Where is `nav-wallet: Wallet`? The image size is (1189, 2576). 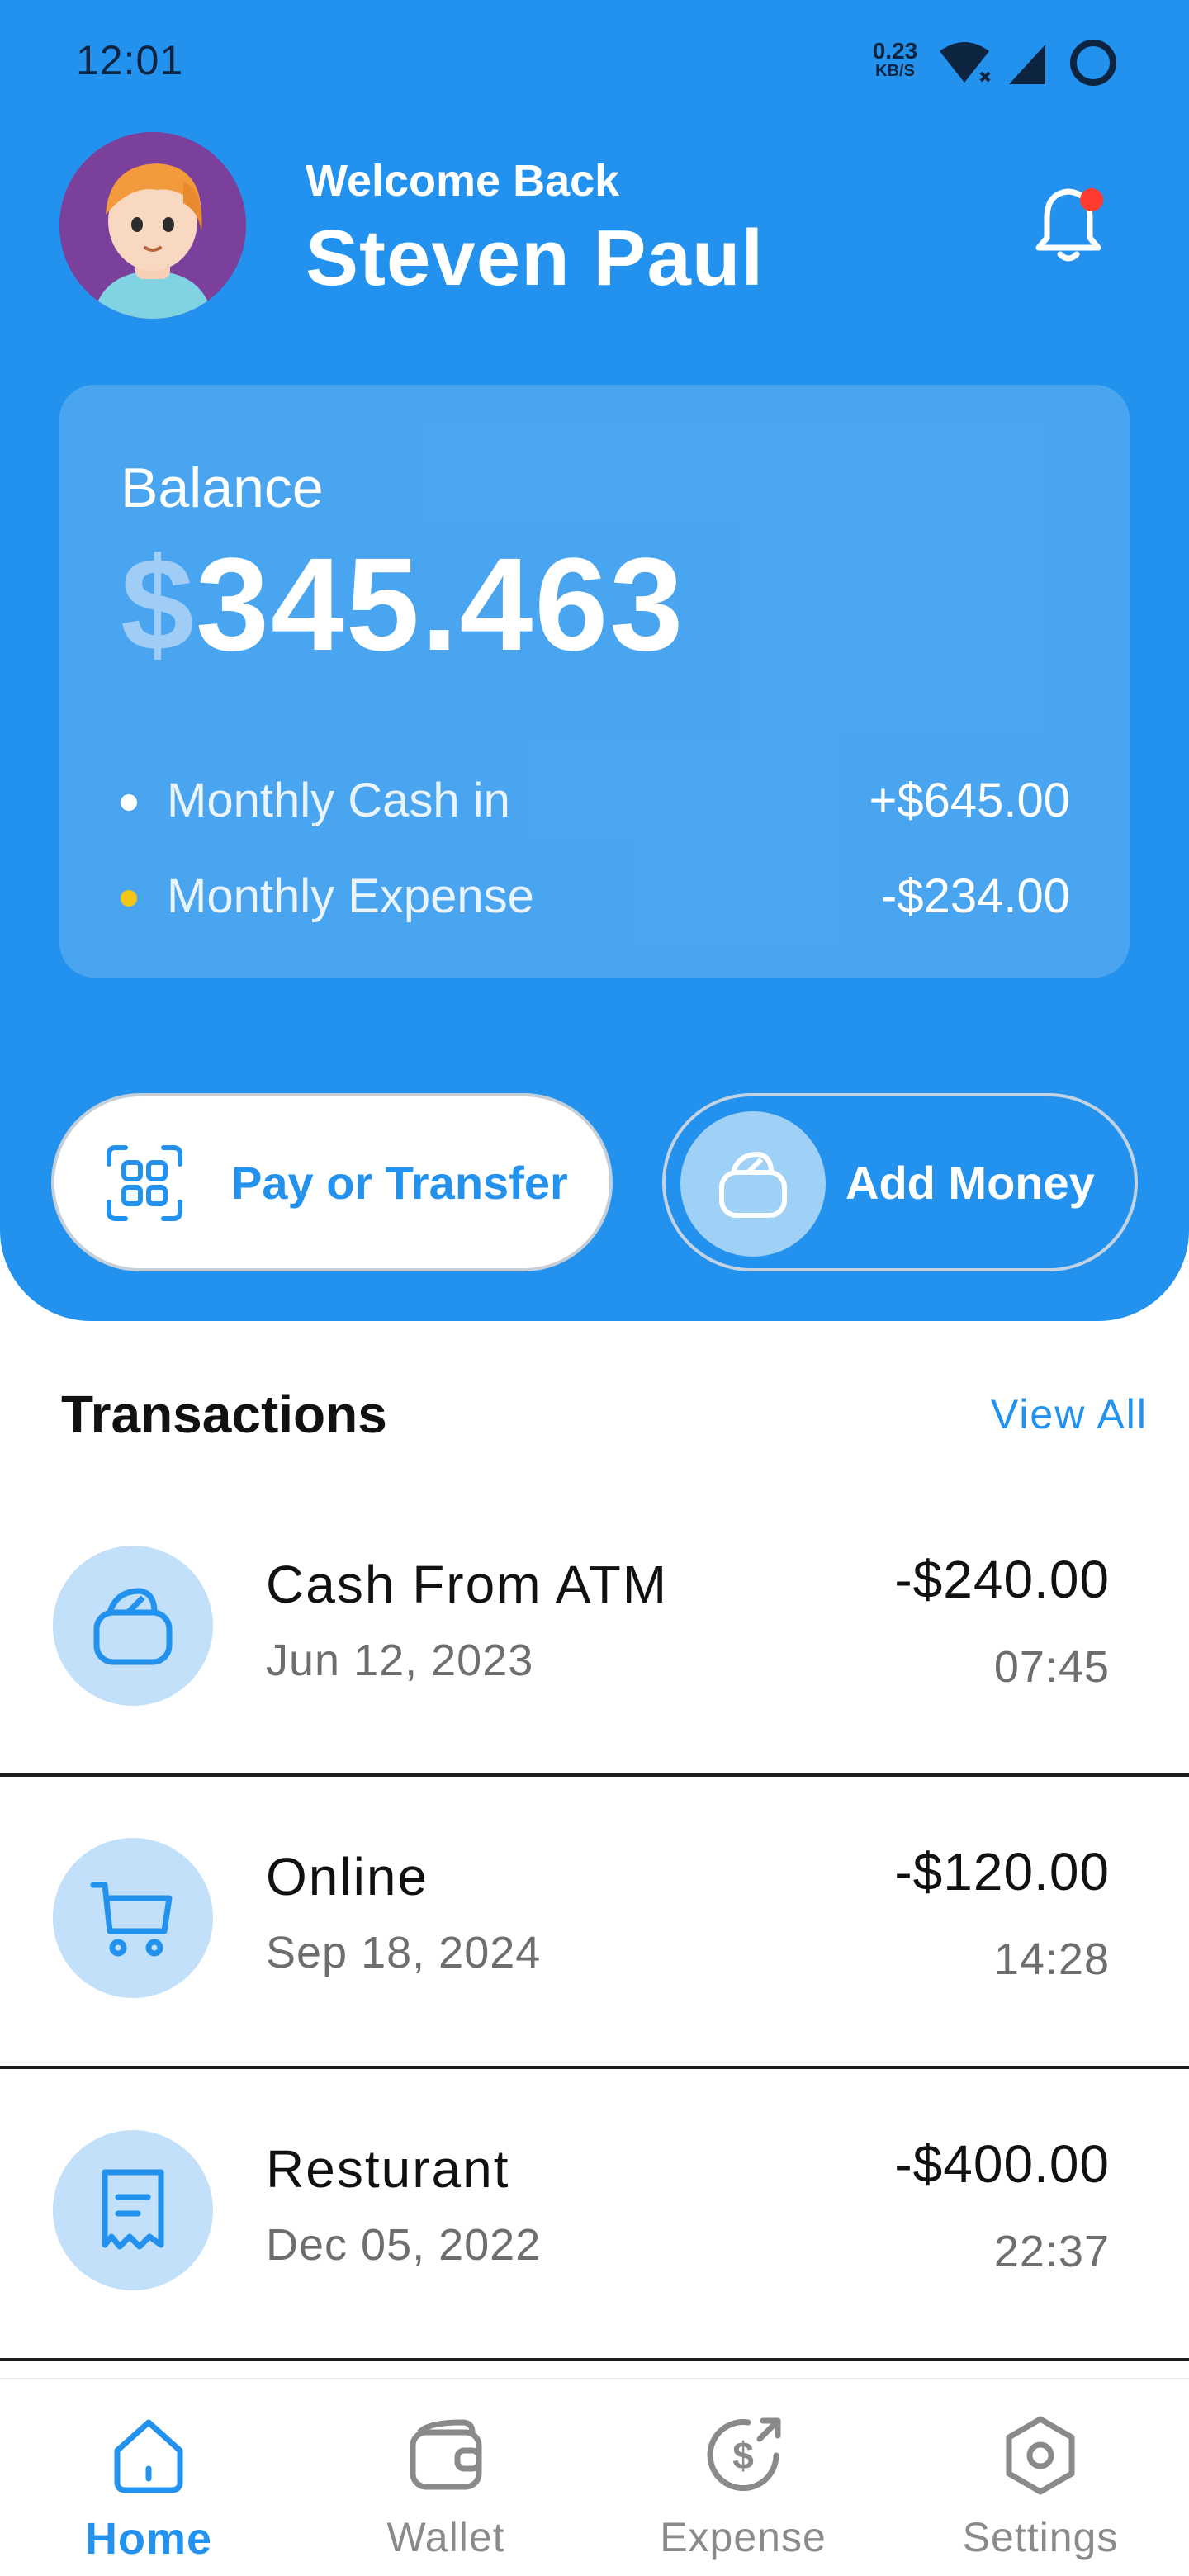
nav-wallet: Wallet is located at coordinates (445, 2477).